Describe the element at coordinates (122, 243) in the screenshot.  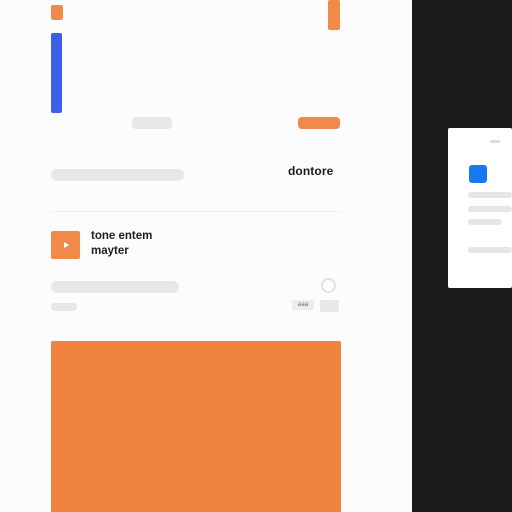
I see `media-title: tone entem mayter` at that location.